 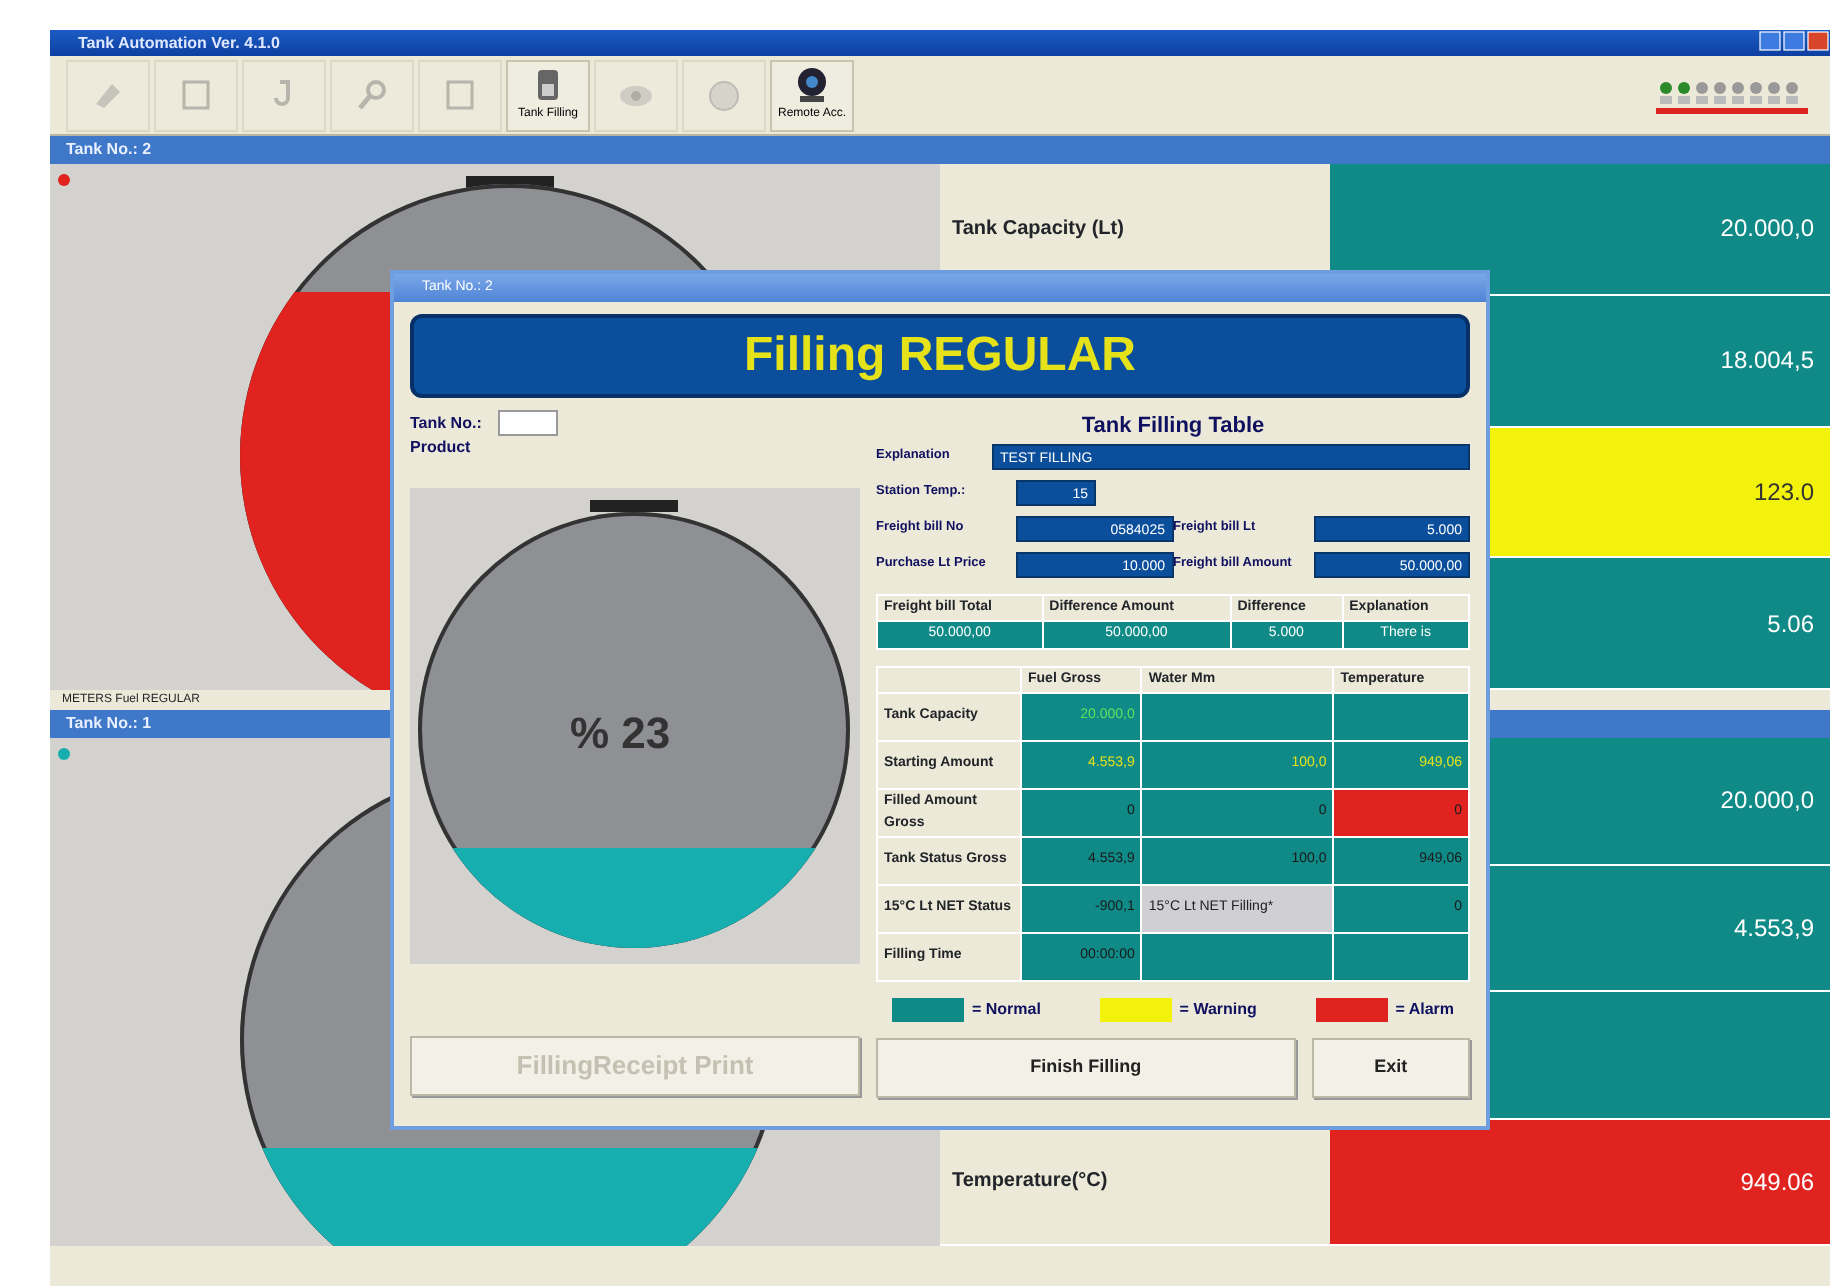 I want to click on legend-label: = Alarm, so click(x=1424, y=1010).